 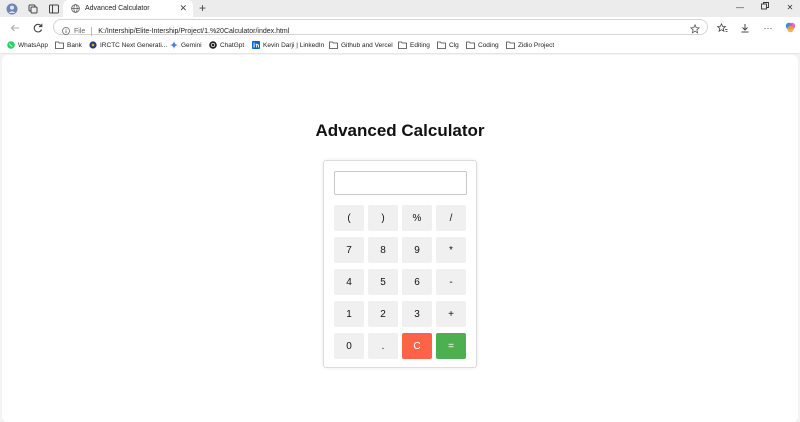 What do you see at coordinates (383, 250) in the screenshot?
I see `eight-button: 8` at bounding box center [383, 250].